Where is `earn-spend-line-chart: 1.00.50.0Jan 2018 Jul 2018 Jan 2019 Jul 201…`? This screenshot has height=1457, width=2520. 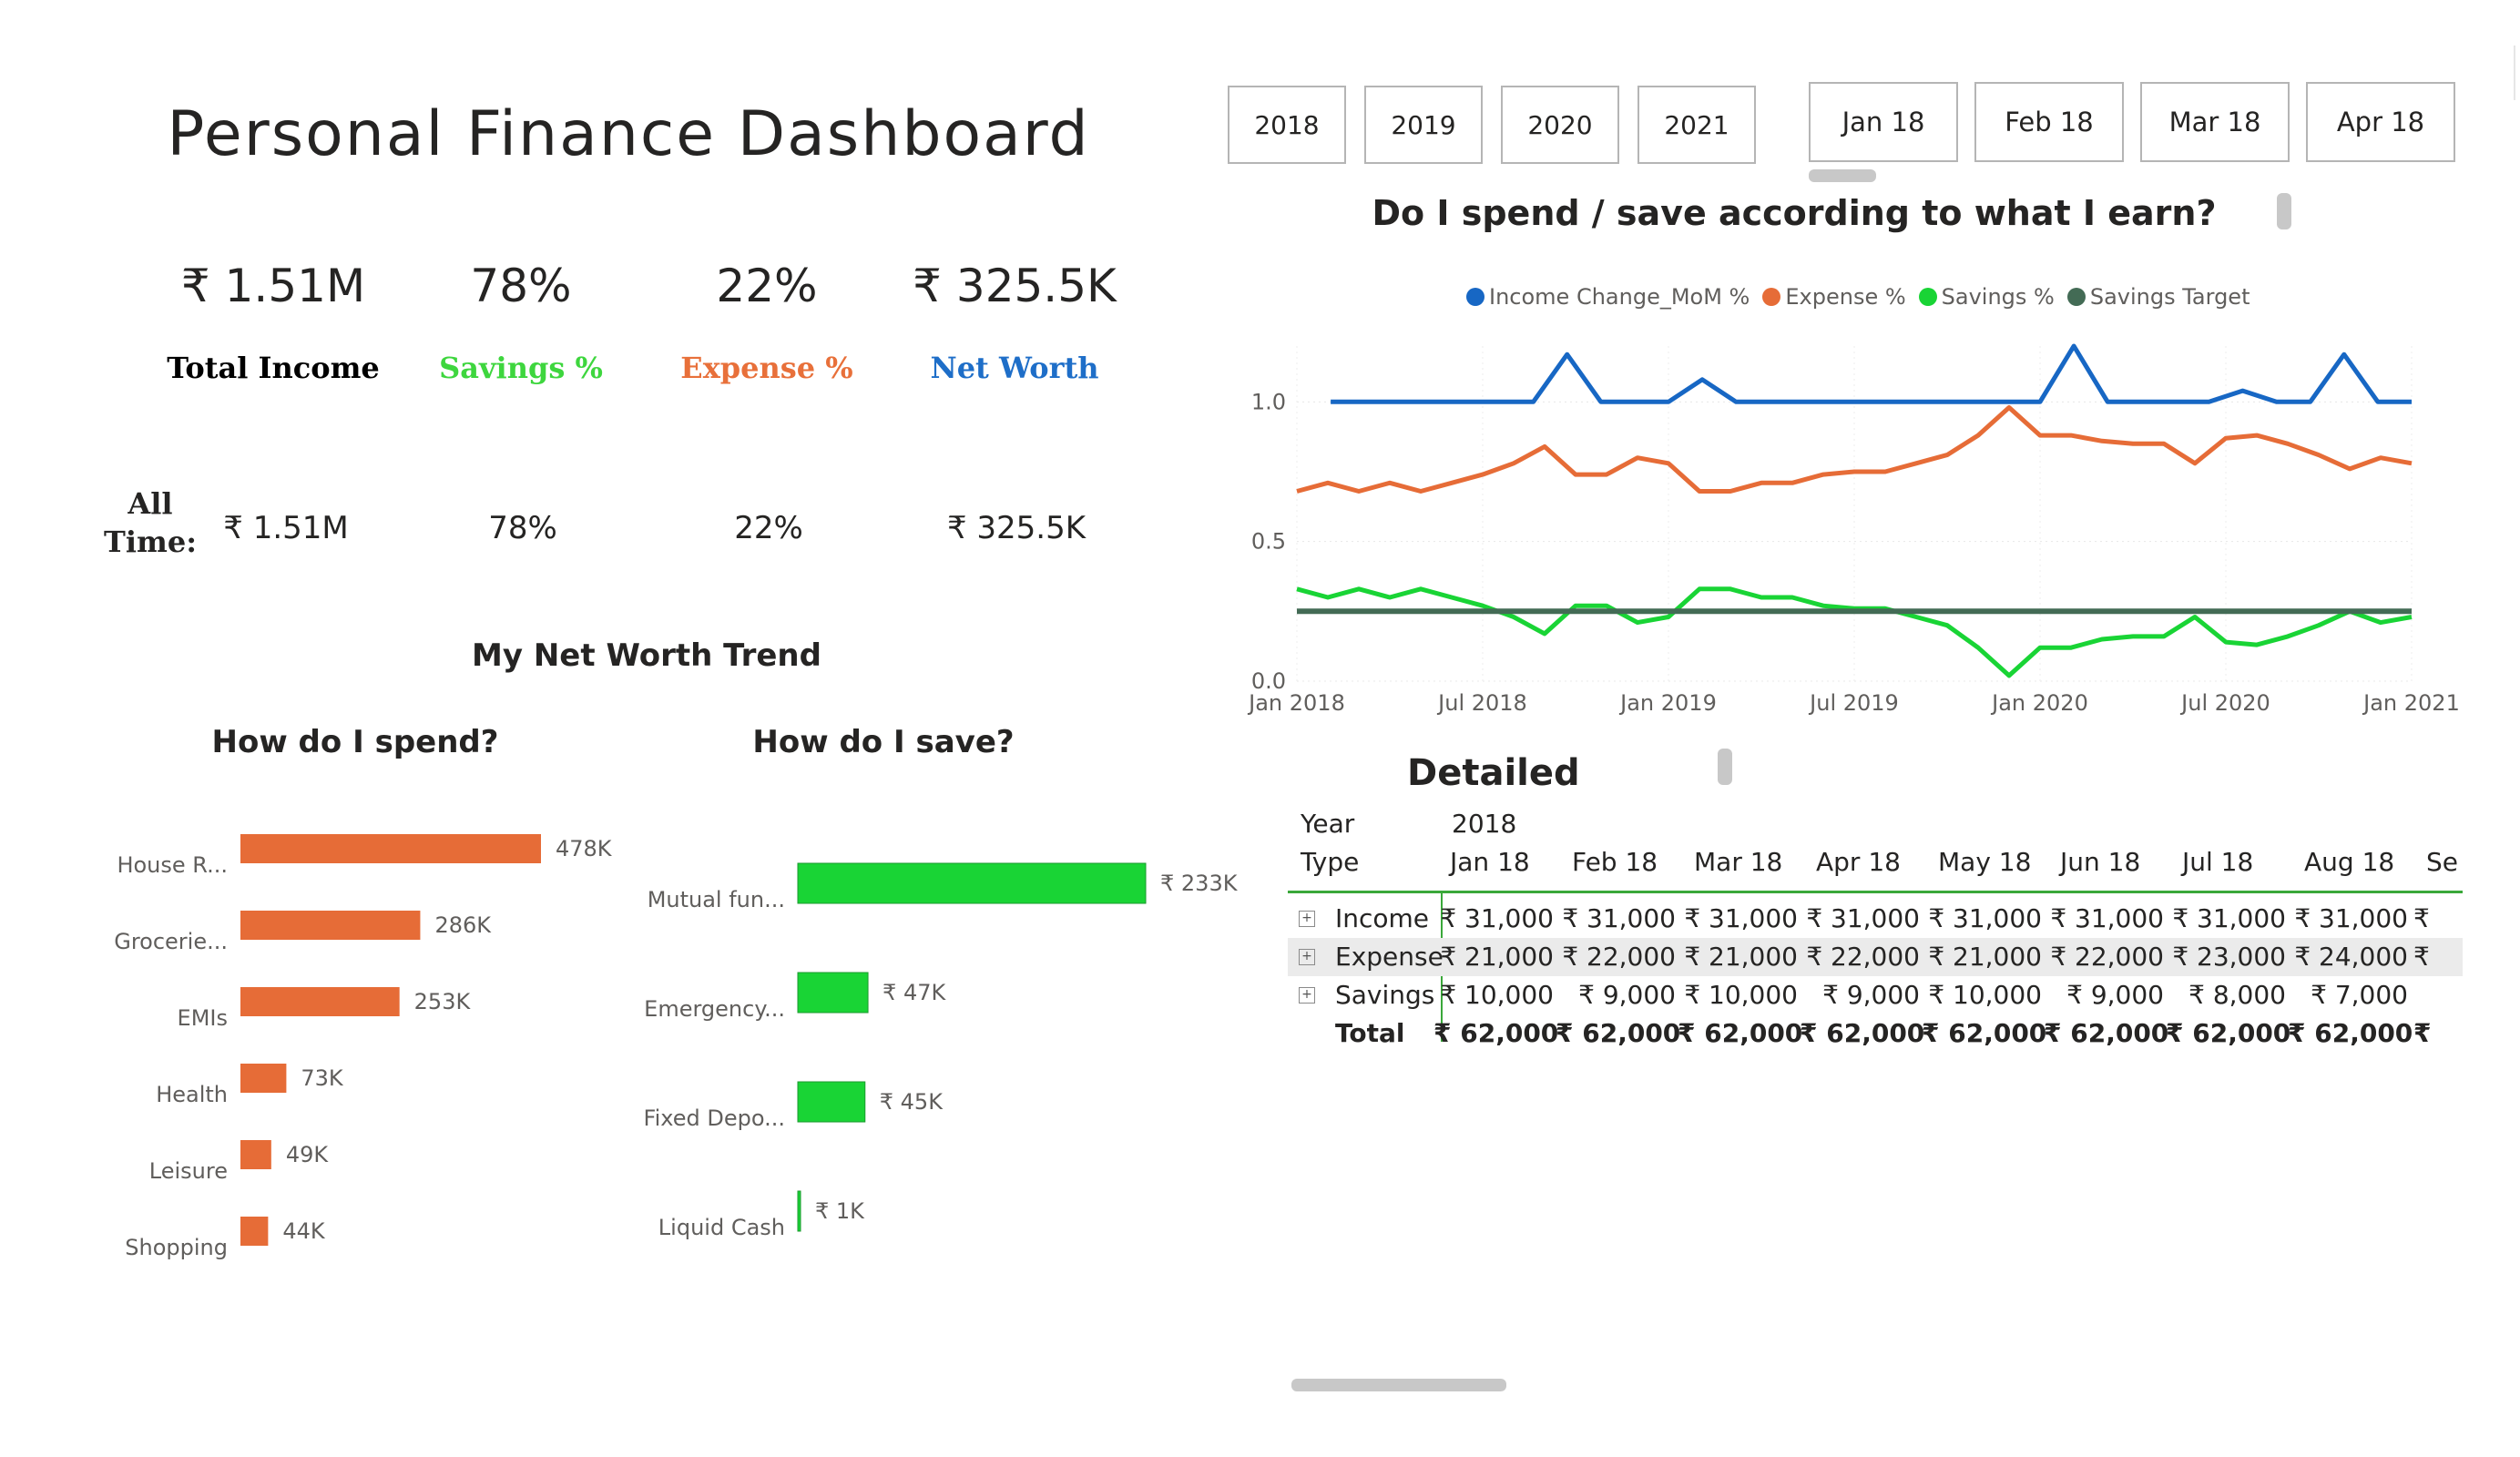
earn-spend-line-chart: 1.00.50.0Jan 2018 Jul 2018 Jan 2019 Jul 201… is located at coordinates (1853, 529).